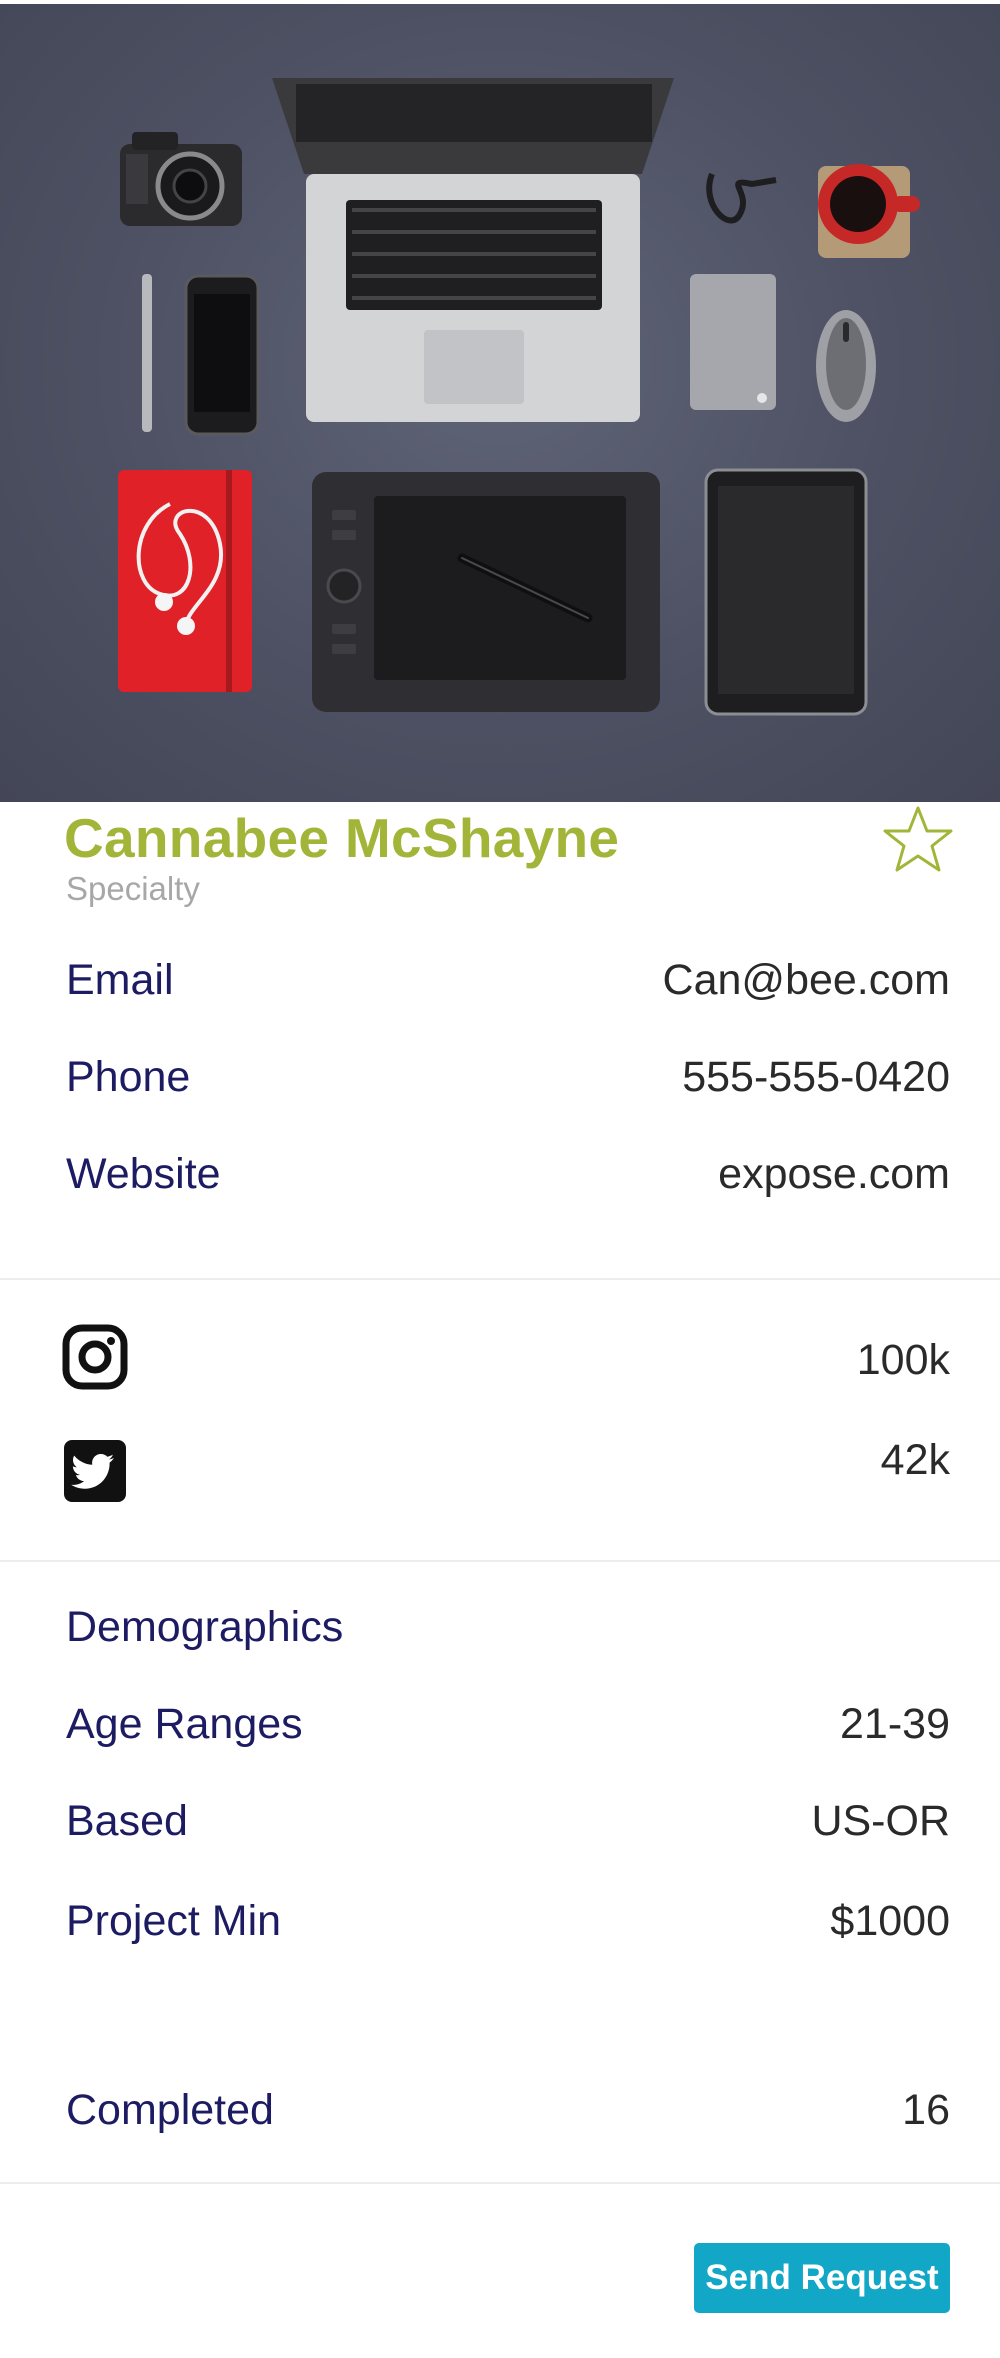 The width and height of the screenshot is (1000, 2358). I want to click on completed-label: Completed, so click(170, 2110).